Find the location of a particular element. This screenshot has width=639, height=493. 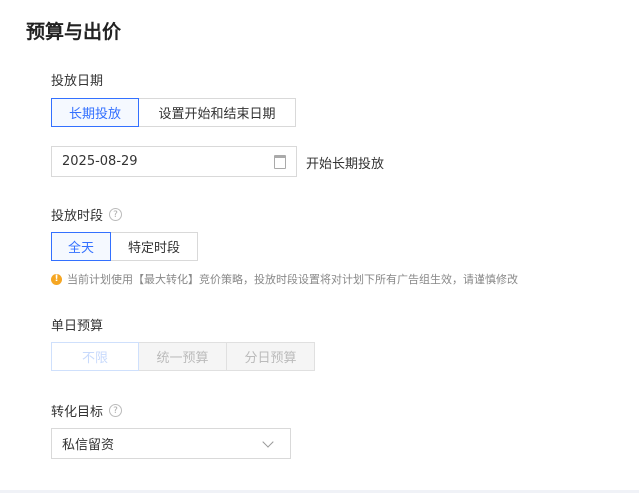

daily-budget-label: 单日预算 is located at coordinates (77, 324).